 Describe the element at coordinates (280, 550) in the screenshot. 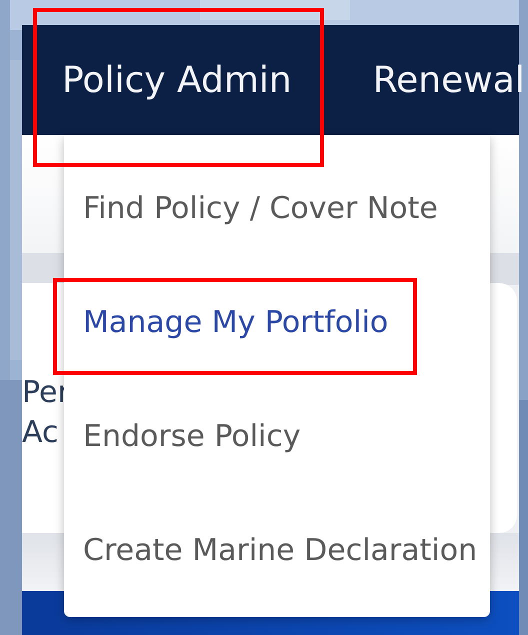

I see `menu-item: Create Marine Declaration` at that location.